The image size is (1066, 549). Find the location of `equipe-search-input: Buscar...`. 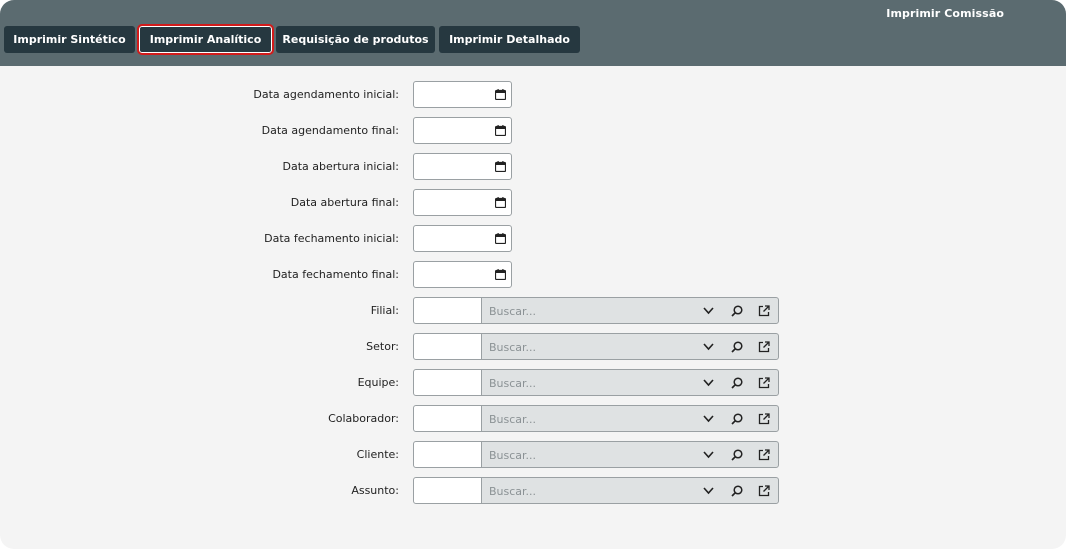

equipe-search-input: Buscar... is located at coordinates (630, 382).